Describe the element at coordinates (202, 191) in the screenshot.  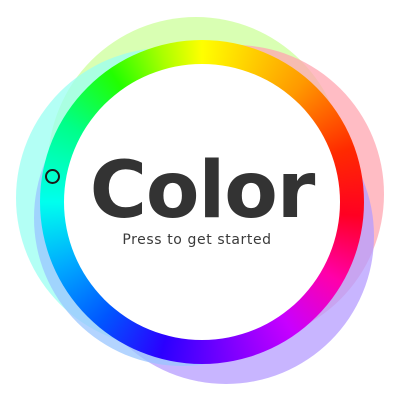
I see `app-title: Color` at that location.